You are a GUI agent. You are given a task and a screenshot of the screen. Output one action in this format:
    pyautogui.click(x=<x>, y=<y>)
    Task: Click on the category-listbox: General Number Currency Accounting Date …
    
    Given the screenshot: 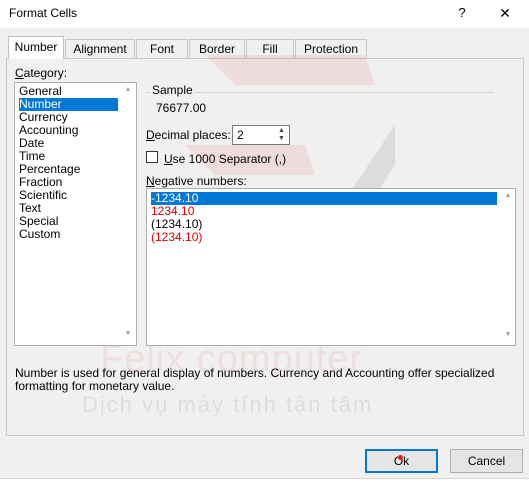 What is the action you would take?
    pyautogui.click(x=75, y=214)
    